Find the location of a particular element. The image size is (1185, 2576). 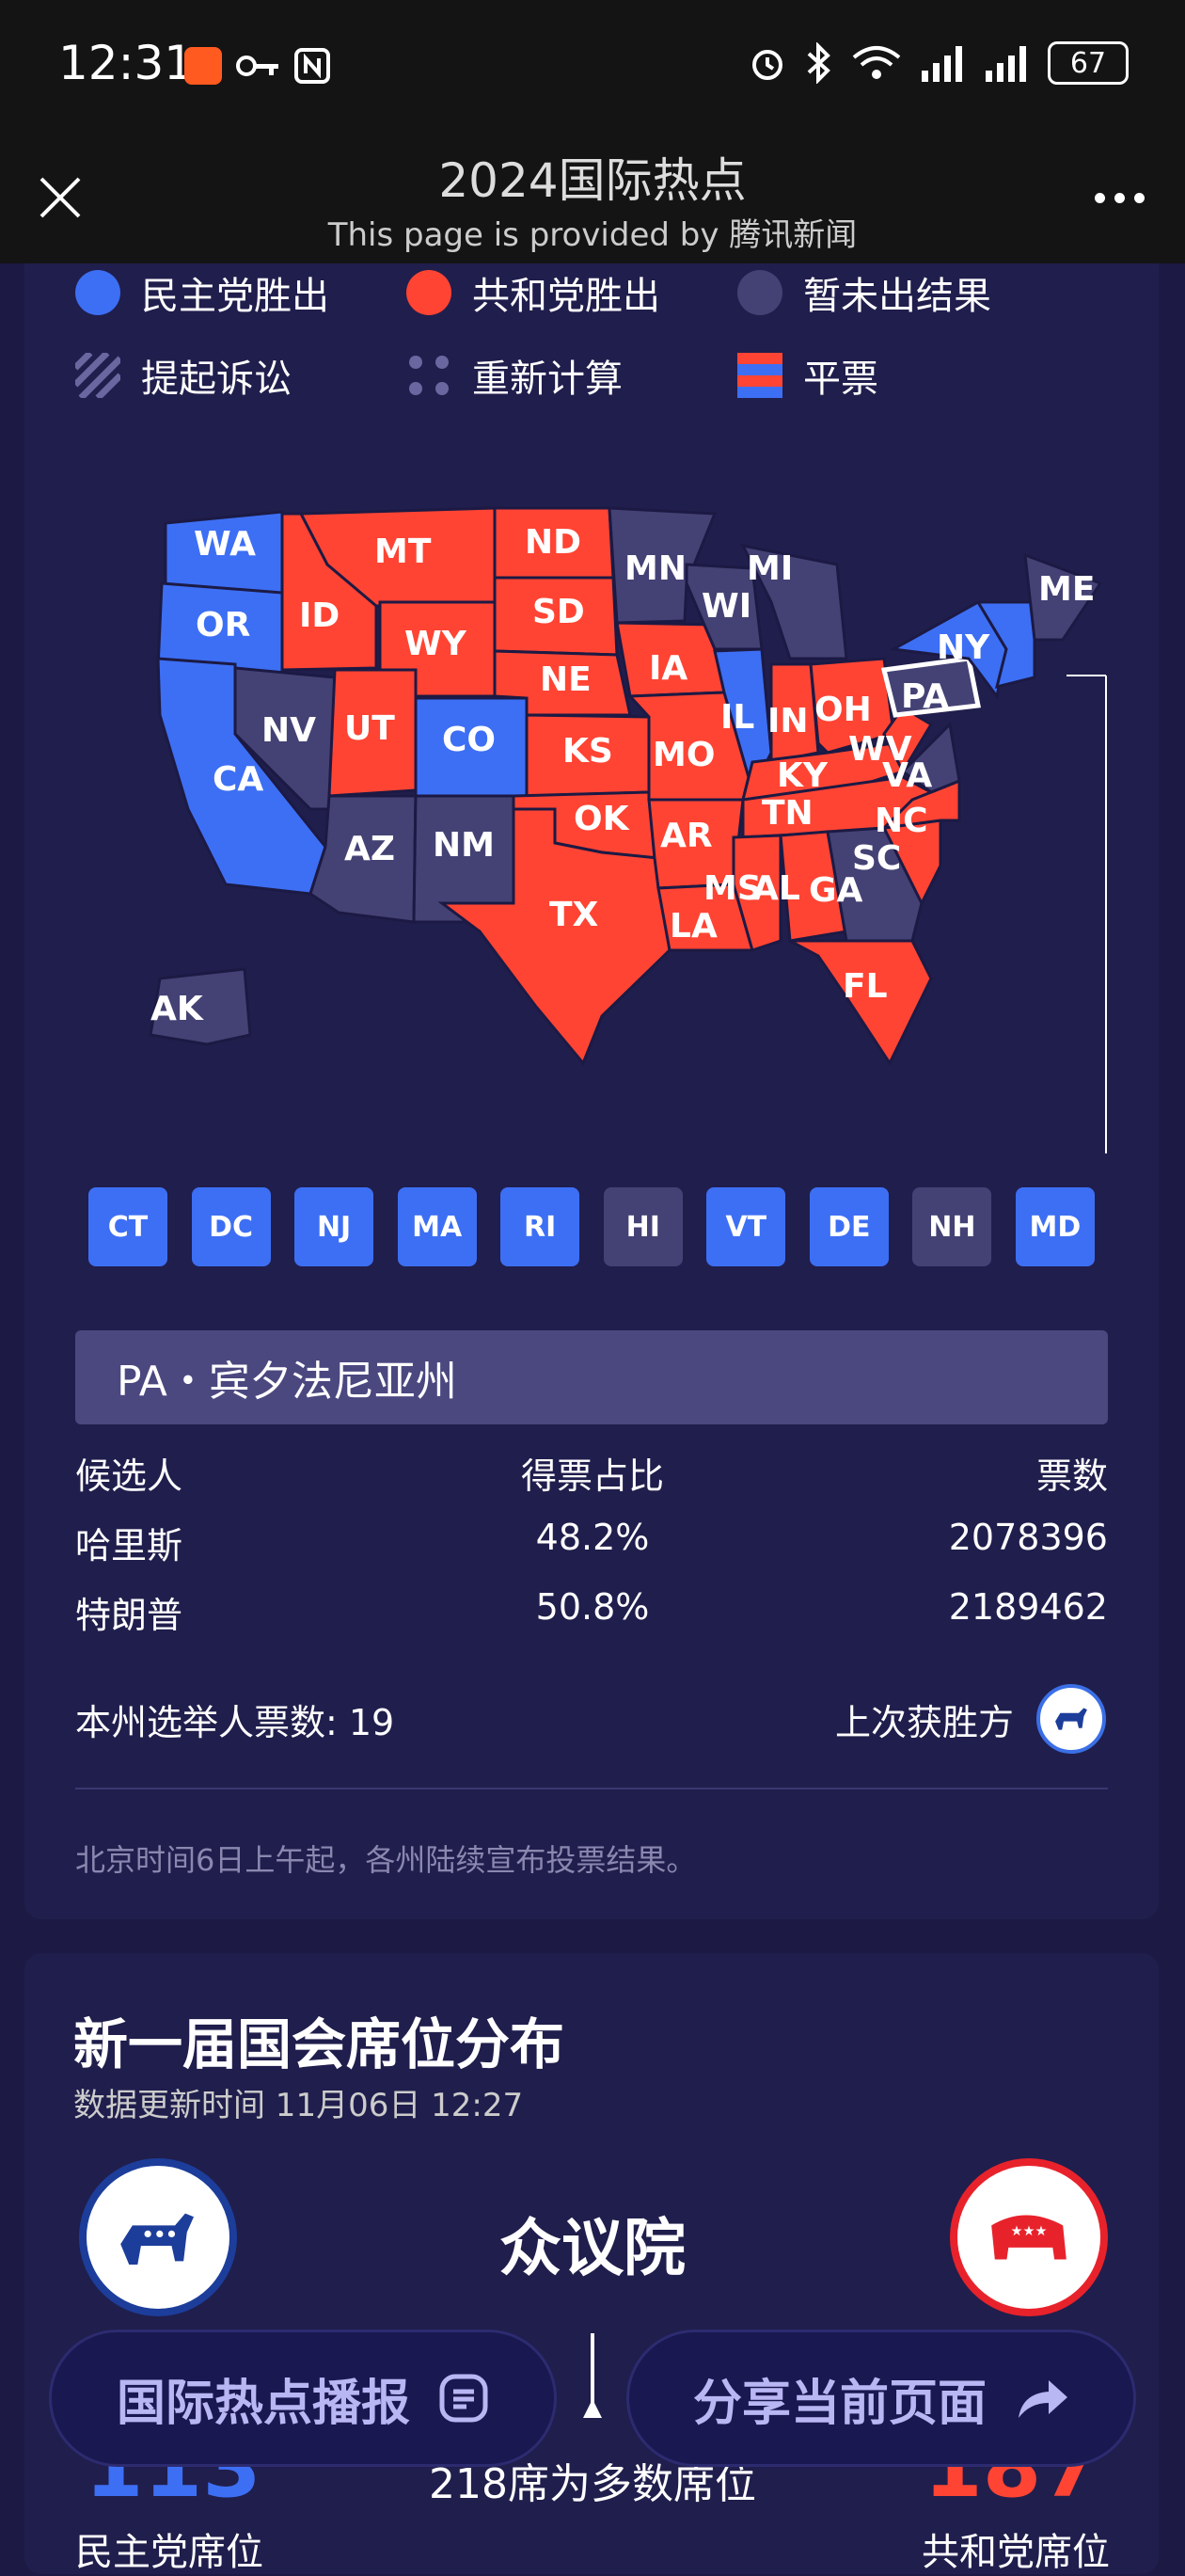

balance-indicator-icon is located at coordinates (592, 2376).